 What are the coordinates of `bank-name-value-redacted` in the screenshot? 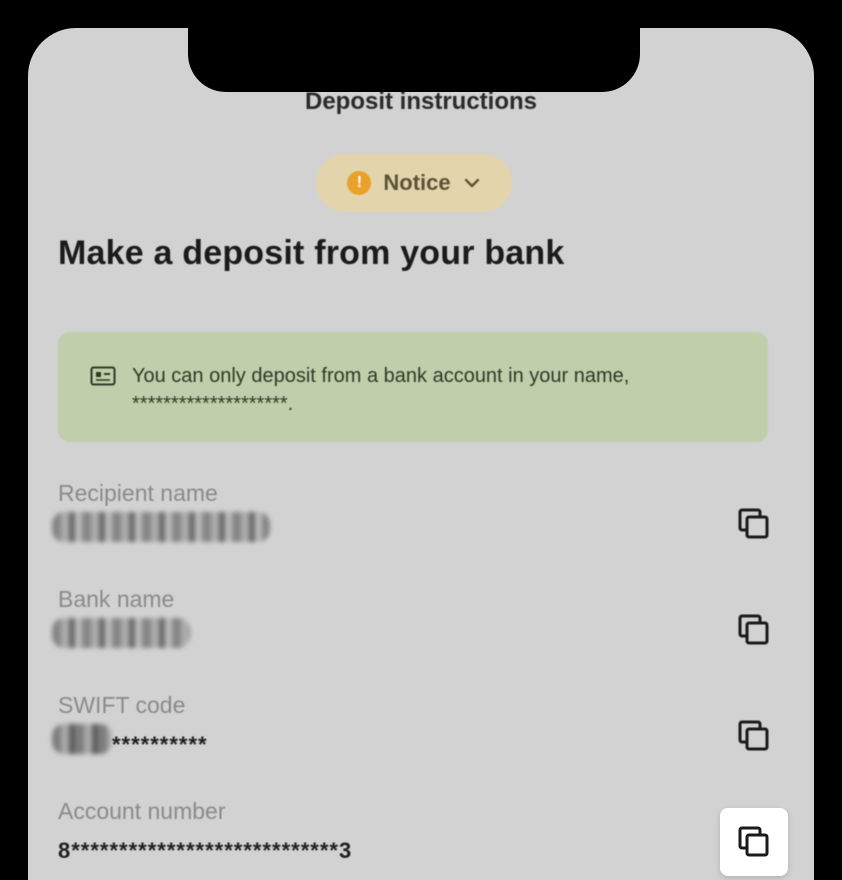 It's located at (121, 633).